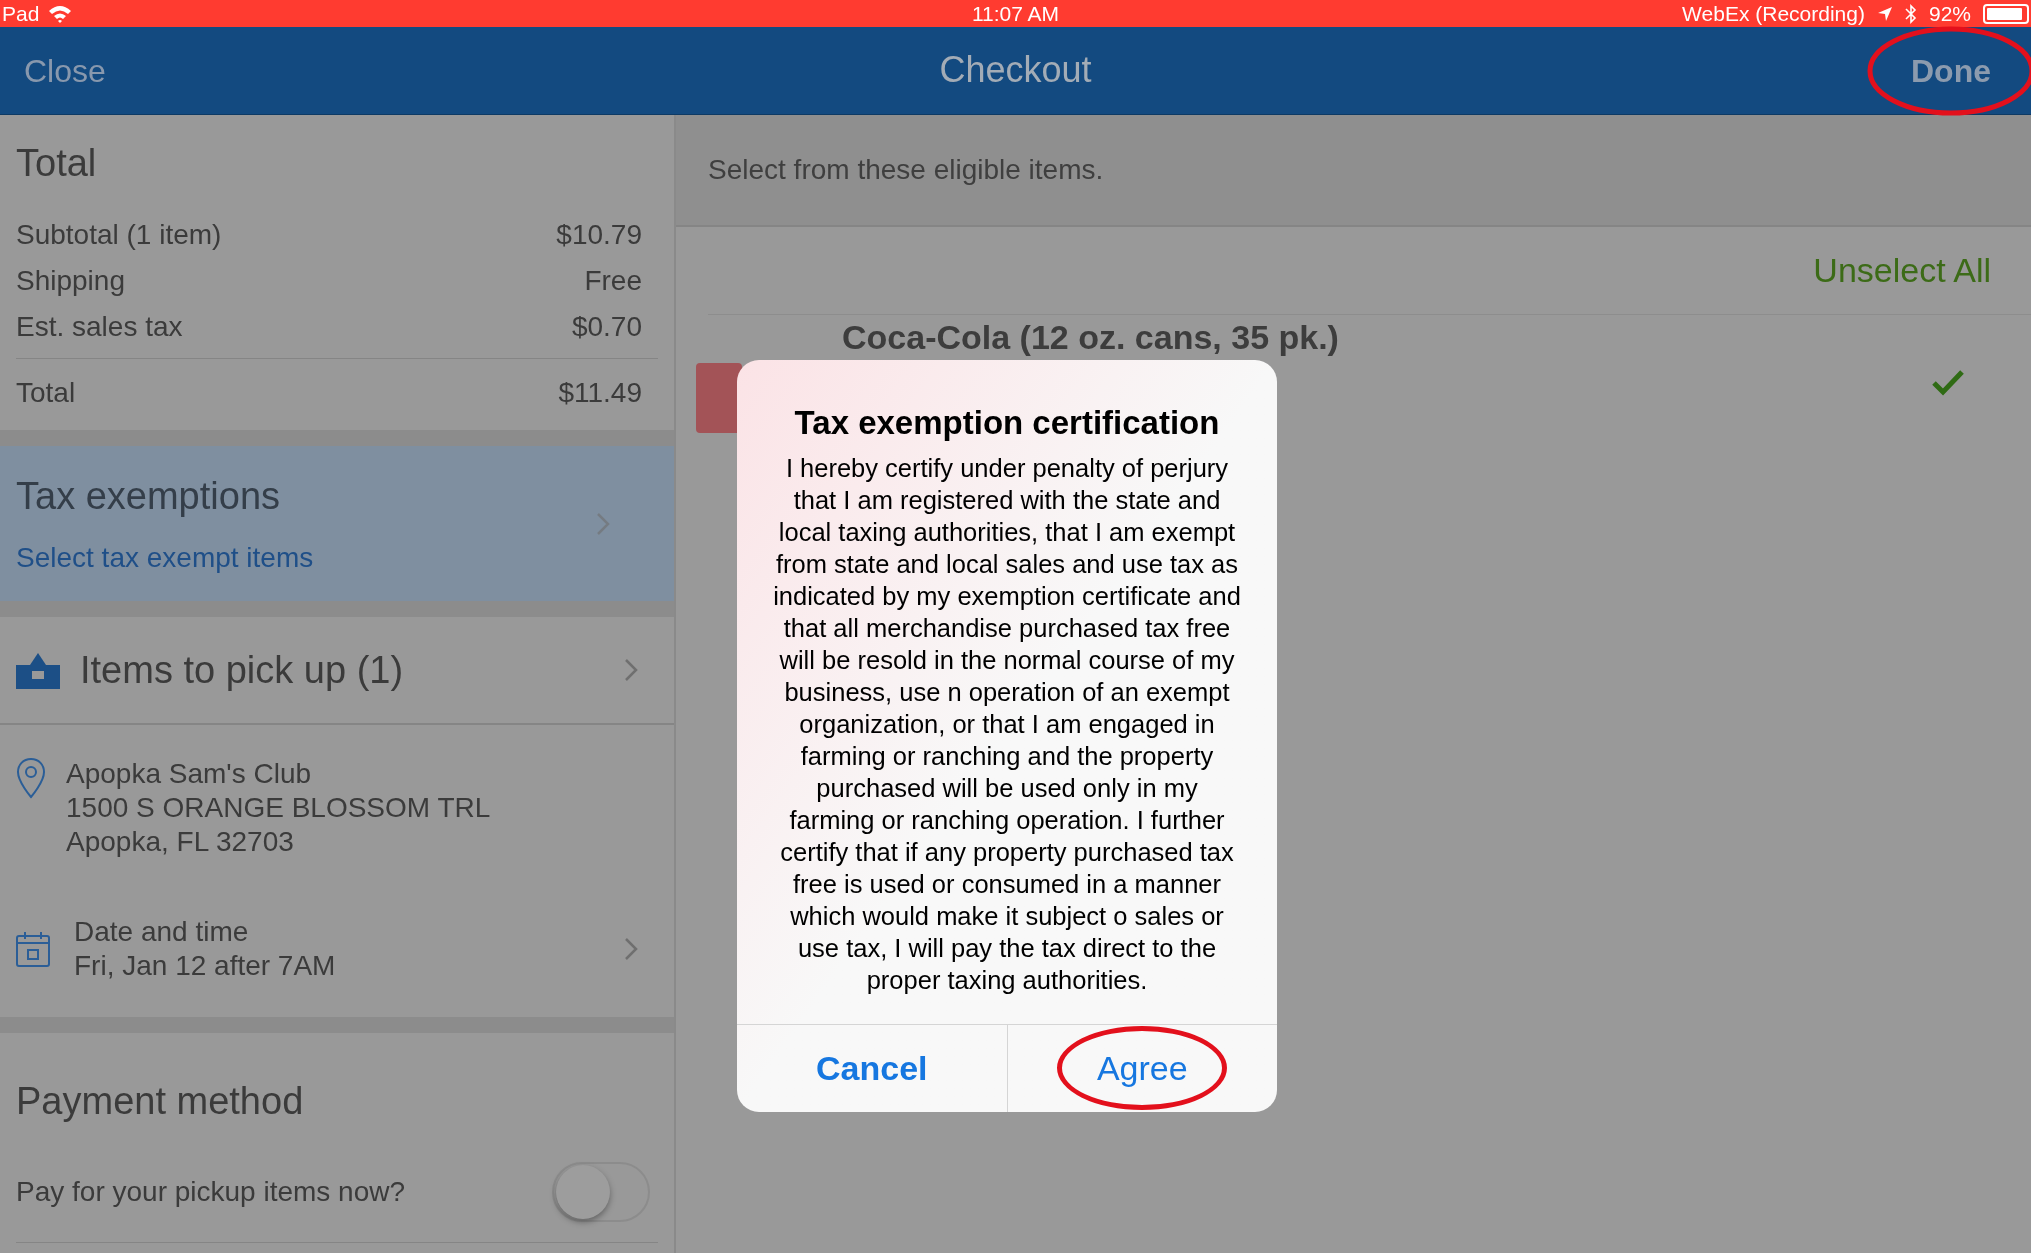 The width and height of the screenshot is (2031, 1253). I want to click on store-pickup-icon, so click(38, 670).